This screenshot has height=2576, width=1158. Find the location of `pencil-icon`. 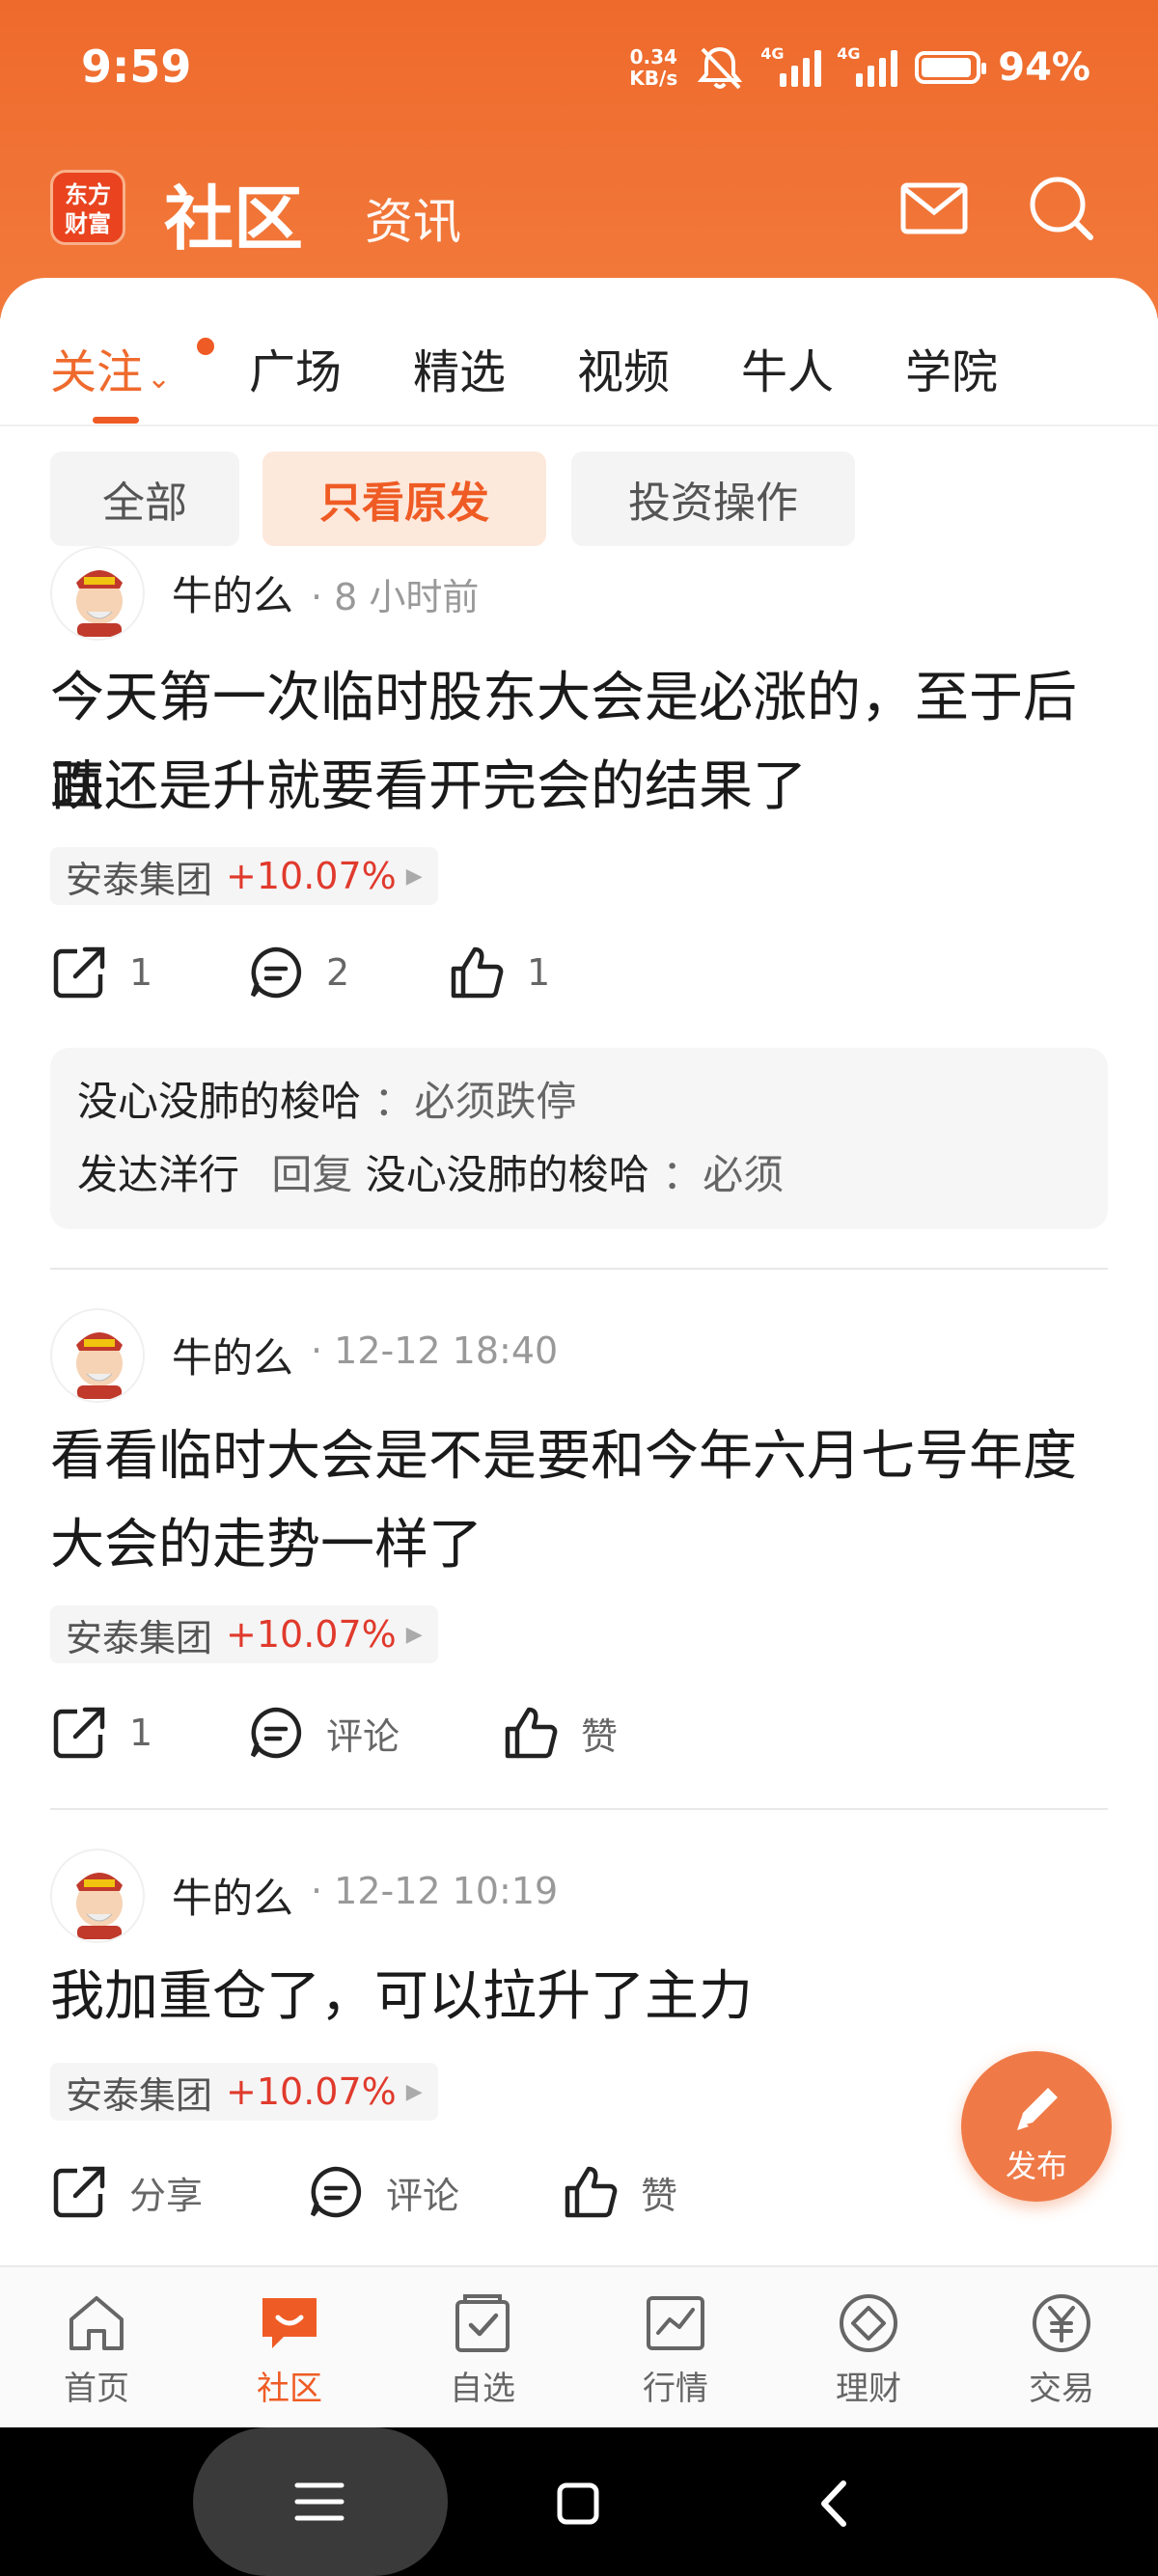

pencil-icon is located at coordinates (1037, 2109).